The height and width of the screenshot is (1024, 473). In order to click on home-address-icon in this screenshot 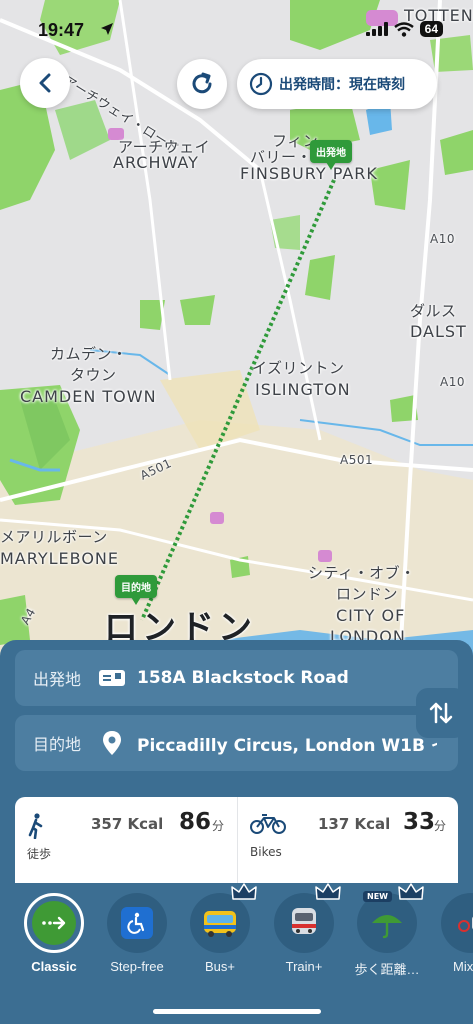, I will do `click(112, 678)`.